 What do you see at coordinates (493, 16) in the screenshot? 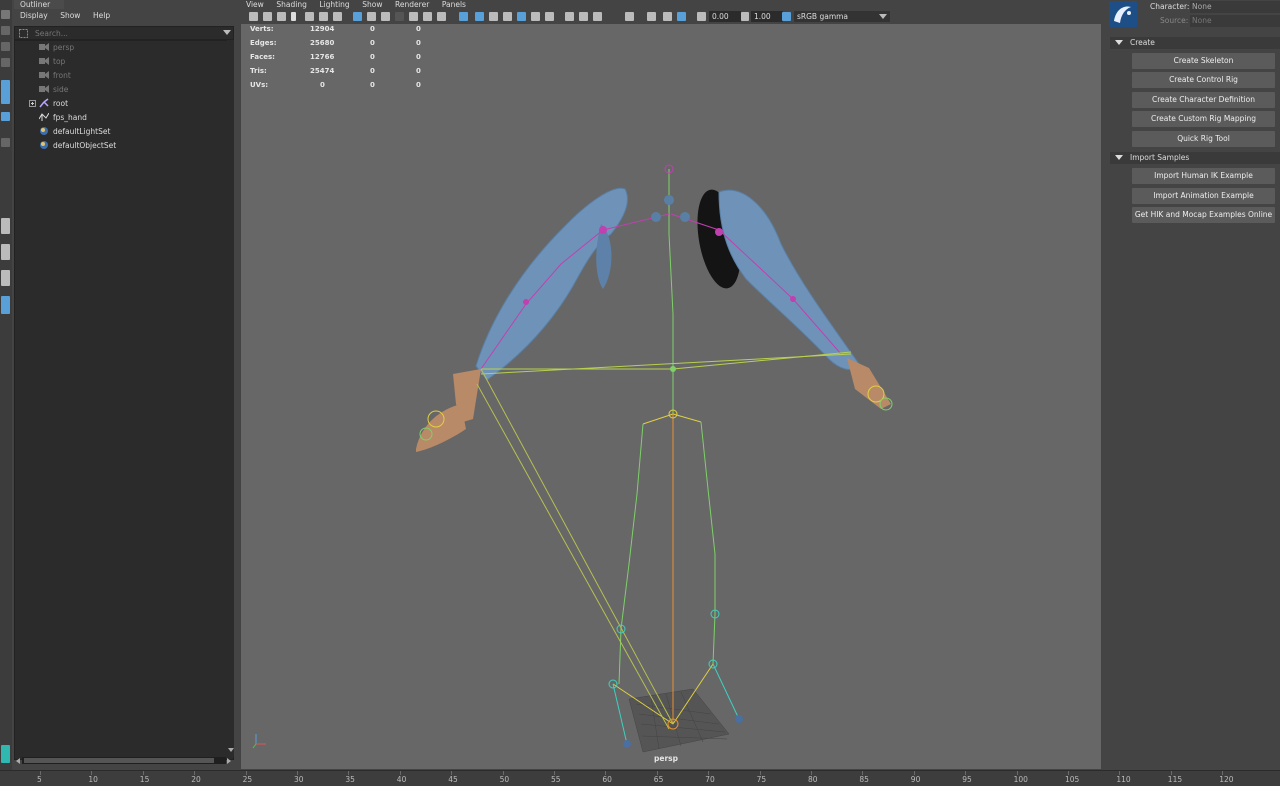
I see `xray-joints-icon` at bounding box center [493, 16].